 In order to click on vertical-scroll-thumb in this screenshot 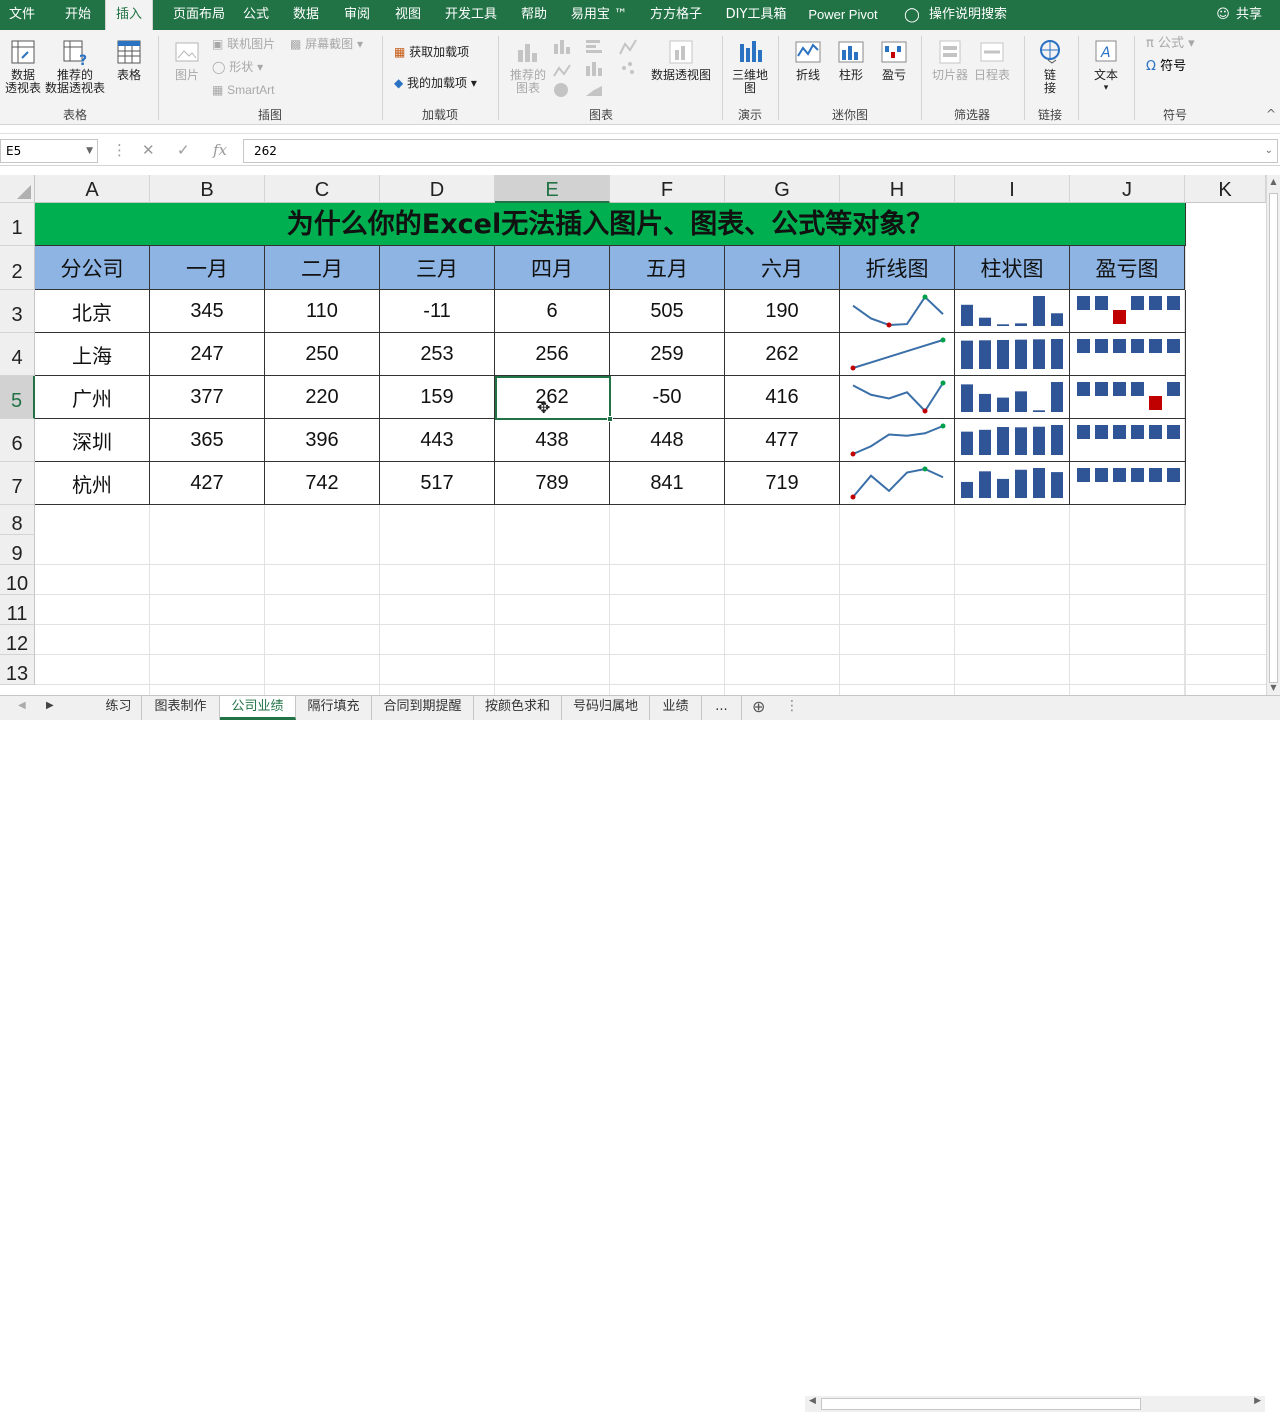, I will do `click(1273, 438)`.